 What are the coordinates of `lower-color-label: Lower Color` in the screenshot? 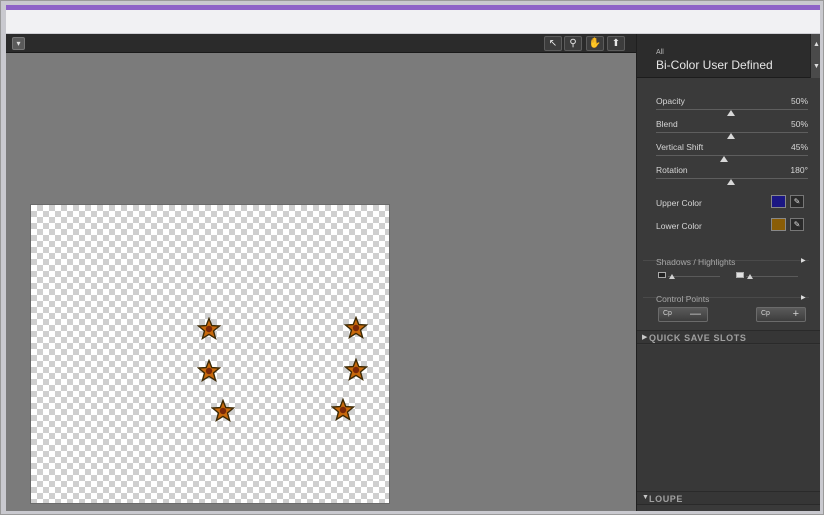 It's located at (679, 226).